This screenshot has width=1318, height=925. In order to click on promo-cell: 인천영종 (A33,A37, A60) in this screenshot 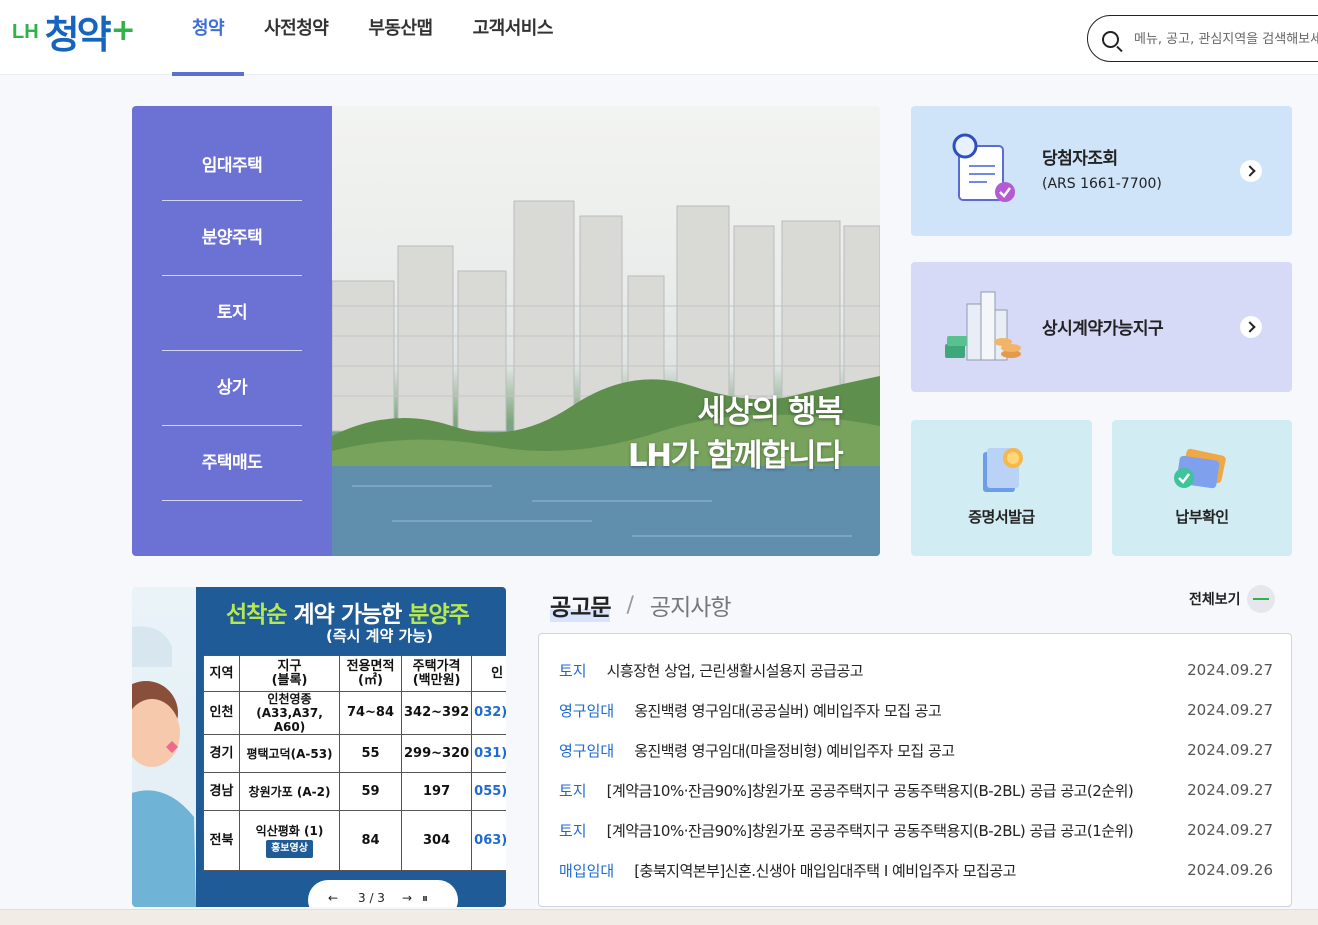, I will do `click(289, 713)`.